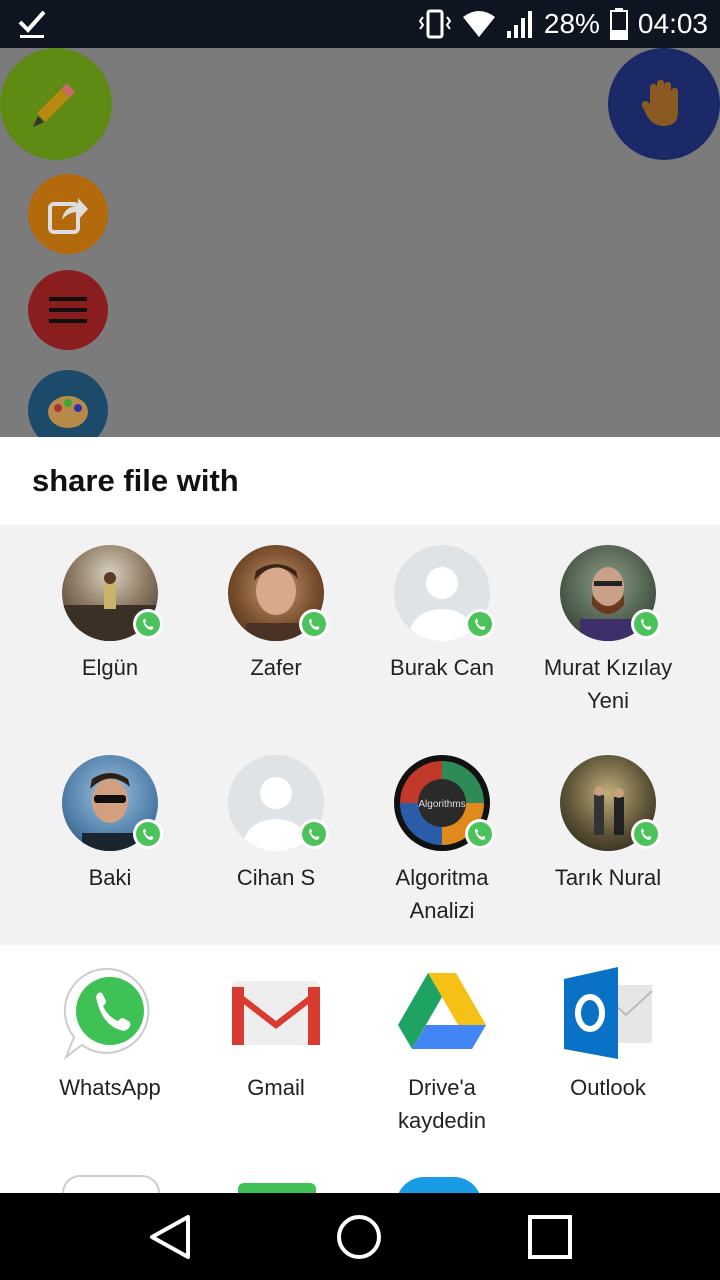  I want to click on direct-share-cihan-s: Cihan S, so click(276, 824).